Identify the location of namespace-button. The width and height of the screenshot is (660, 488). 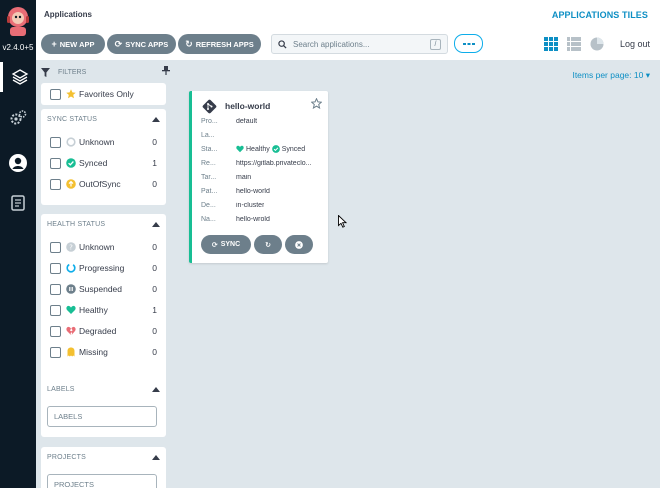
(468, 43).